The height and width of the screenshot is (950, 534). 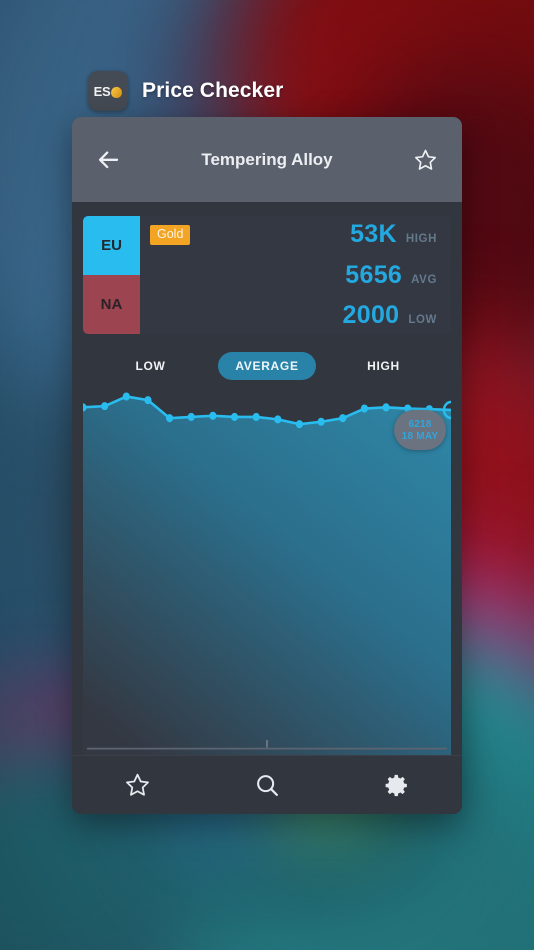 I want to click on region-tab-na: NA, so click(x=111, y=304).